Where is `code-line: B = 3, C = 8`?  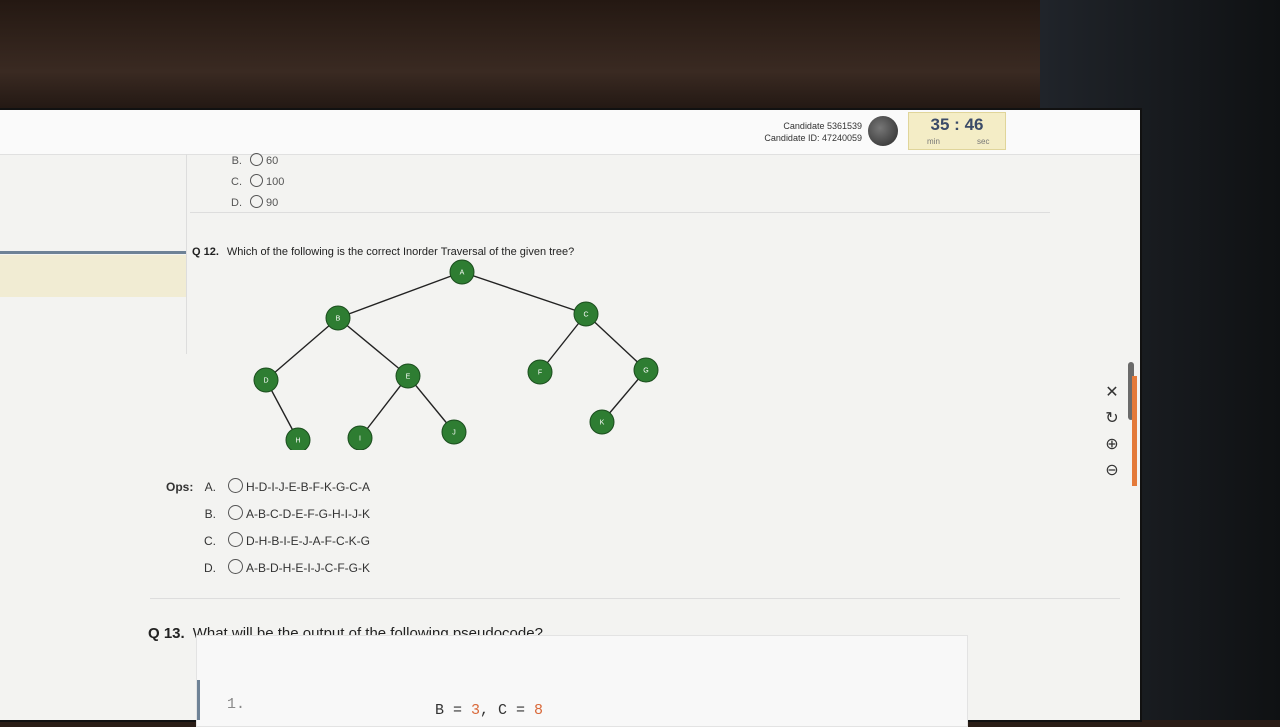 code-line: B = 3, C = 8 is located at coordinates (489, 710).